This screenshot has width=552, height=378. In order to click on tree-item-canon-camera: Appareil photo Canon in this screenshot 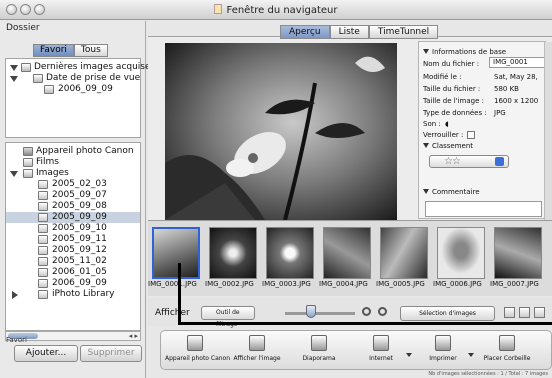, I will do `click(73, 151)`.